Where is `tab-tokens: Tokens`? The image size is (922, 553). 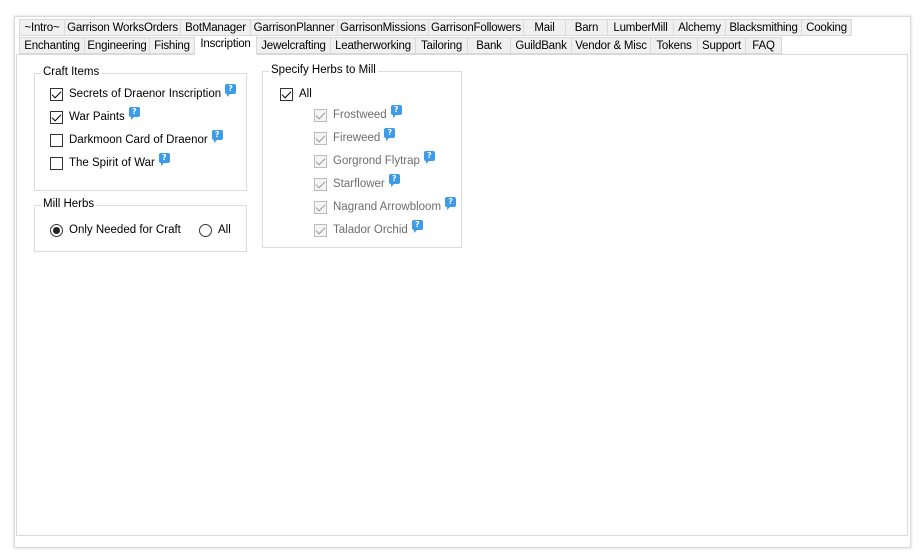 tab-tokens: Tokens is located at coordinates (674, 45).